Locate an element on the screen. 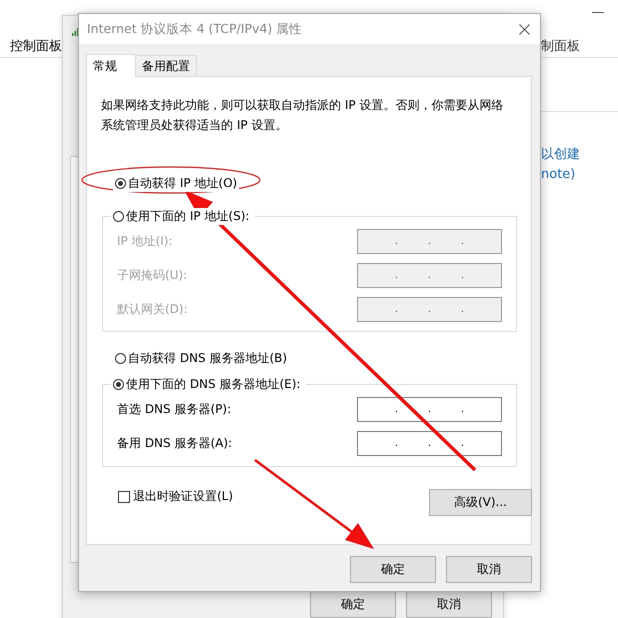 Image resolution: width=618 pixels, height=618 pixels. field-label: IP 地址(I): is located at coordinates (145, 241).